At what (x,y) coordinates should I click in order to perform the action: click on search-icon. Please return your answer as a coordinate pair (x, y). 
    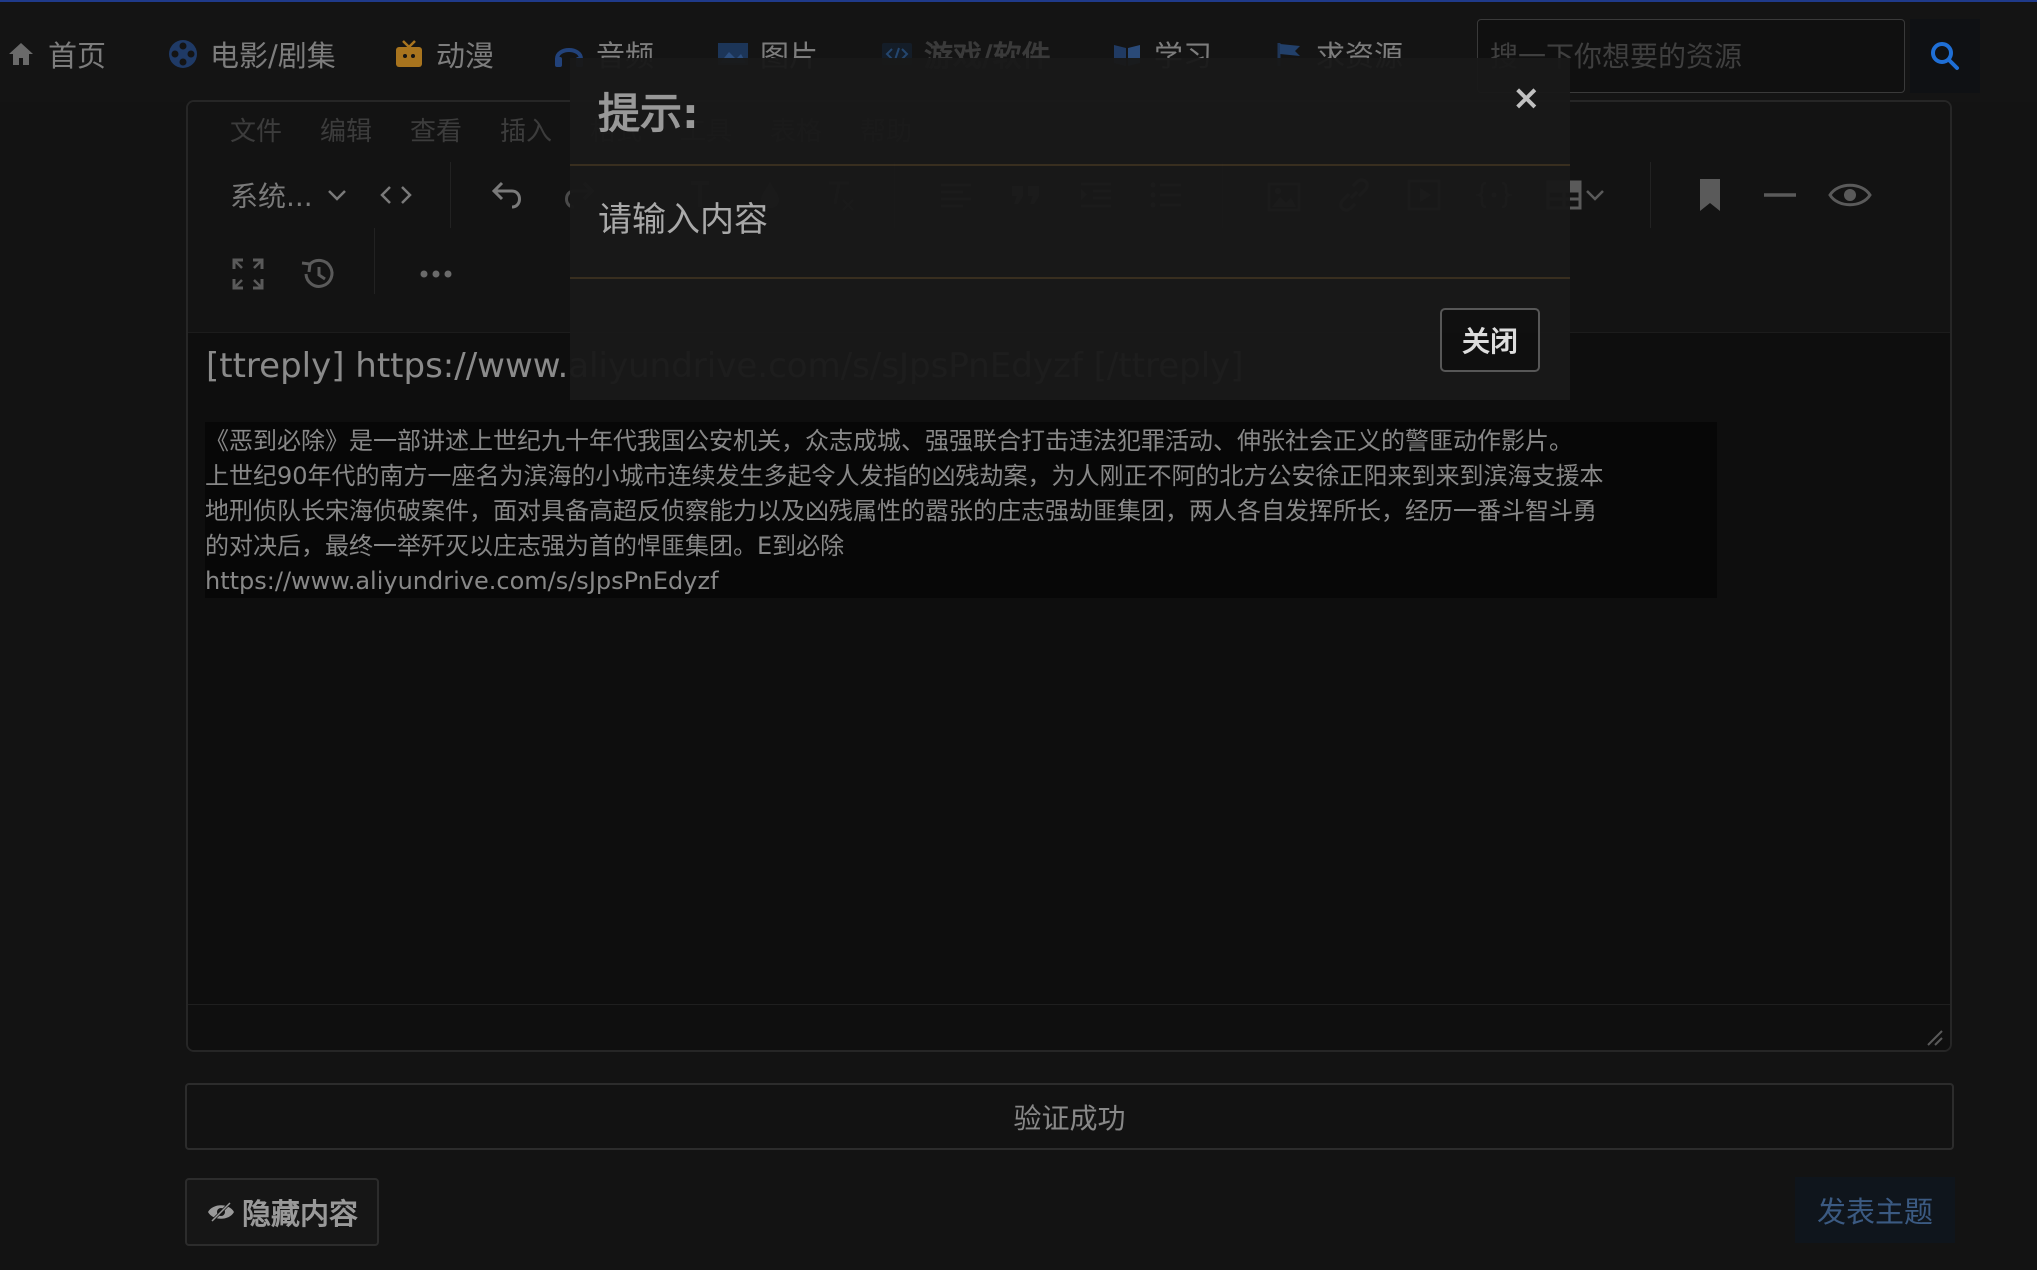
    Looking at the image, I should click on (1945, 56).